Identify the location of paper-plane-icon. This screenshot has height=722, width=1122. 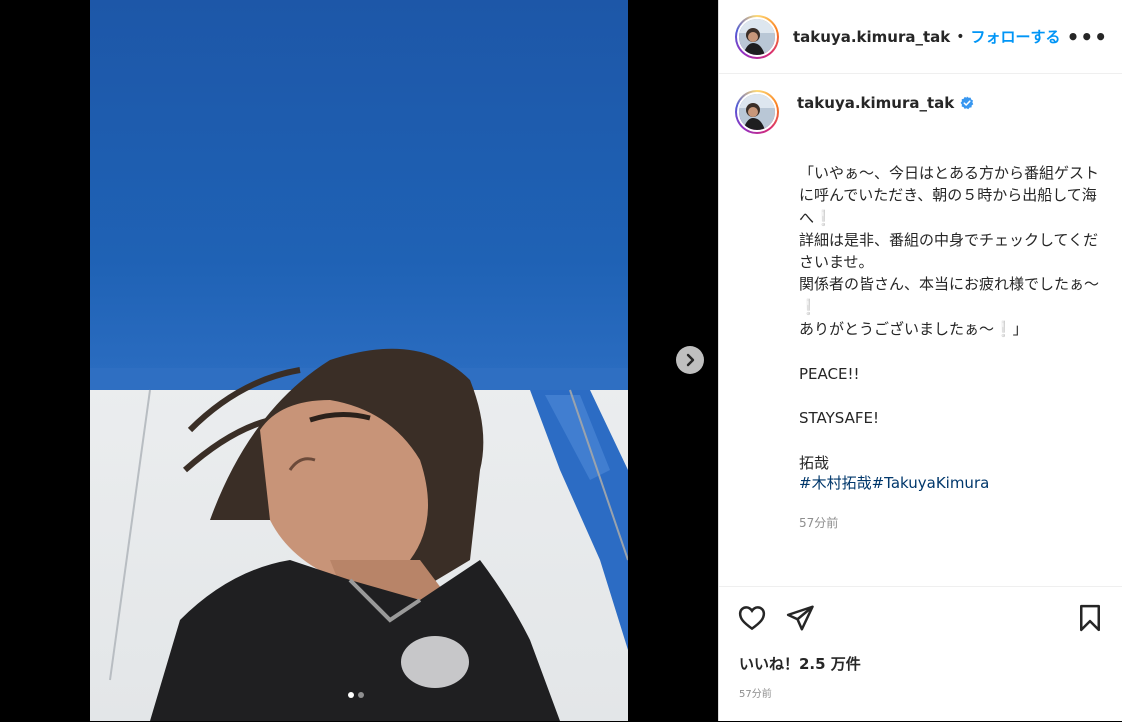
(800, 618).